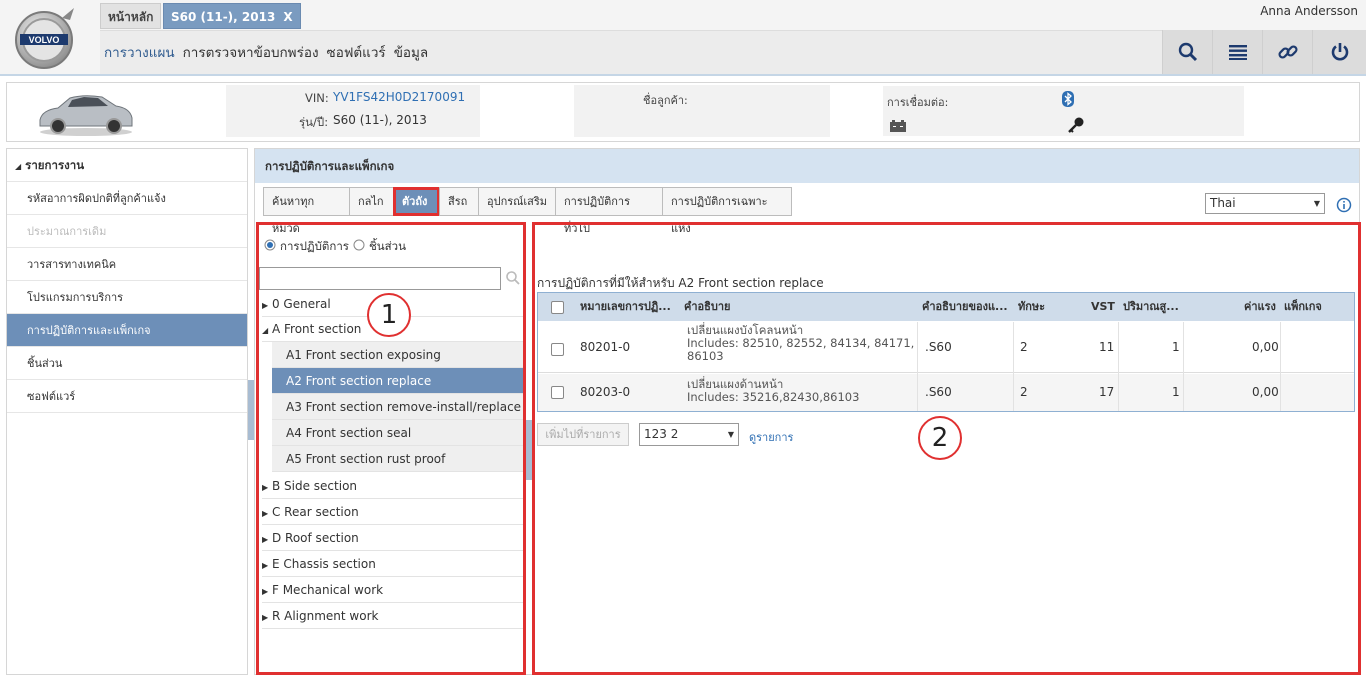  Describe the element at coordinates (127, 165) in the screenshot. I see `sidebar-title: ◢ รายการงาน` at that location.